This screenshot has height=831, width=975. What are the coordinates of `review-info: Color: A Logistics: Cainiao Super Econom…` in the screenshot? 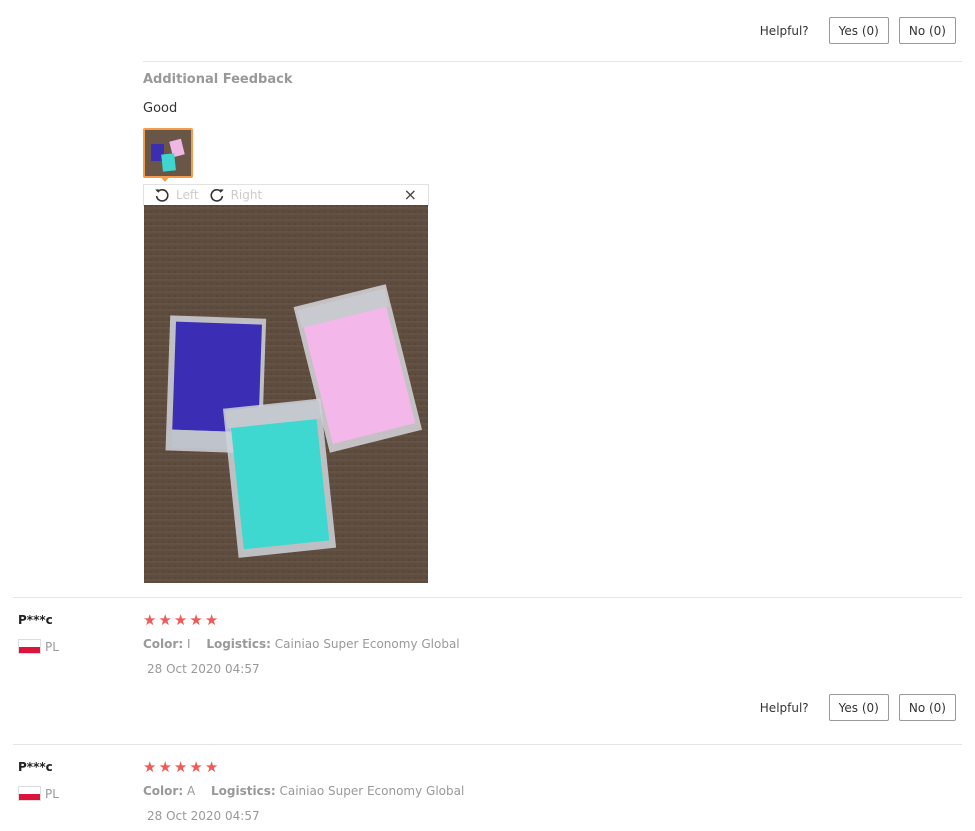 It's located at (303, 791).